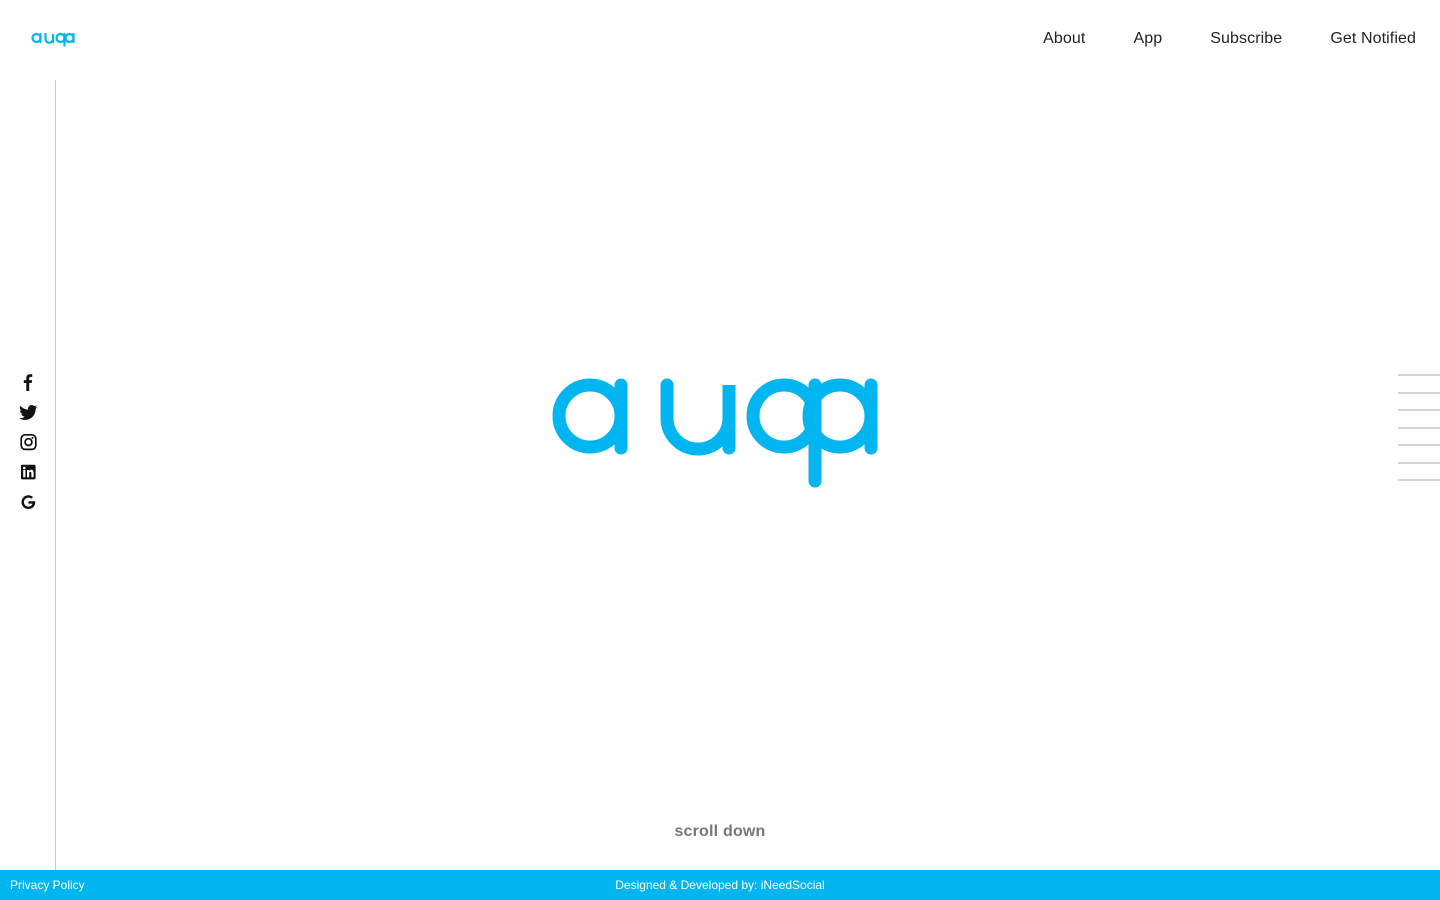 The image size is (1440, 900). What do you see at coordinates (1064, 39) in the screenshot?
I see `nav-about: About` at bounding box center [1064, 39].